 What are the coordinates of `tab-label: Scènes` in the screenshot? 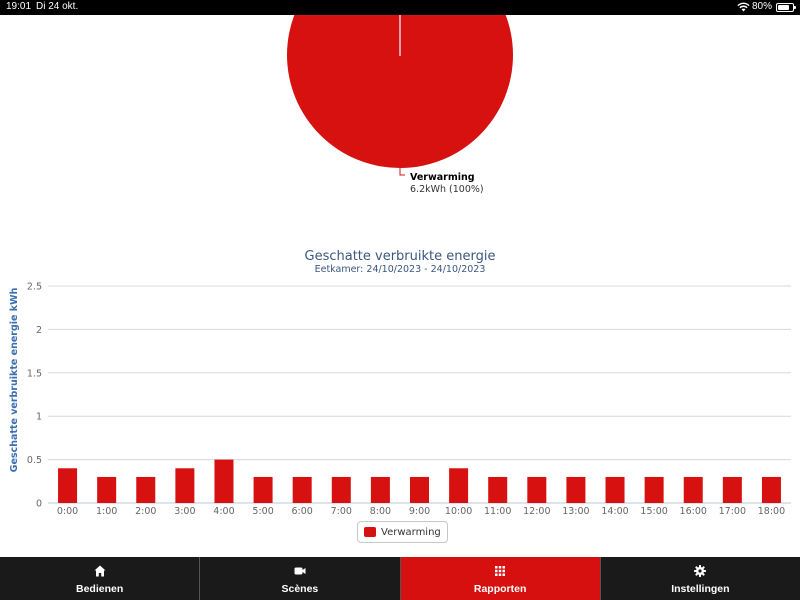 It's located at (300, 589).